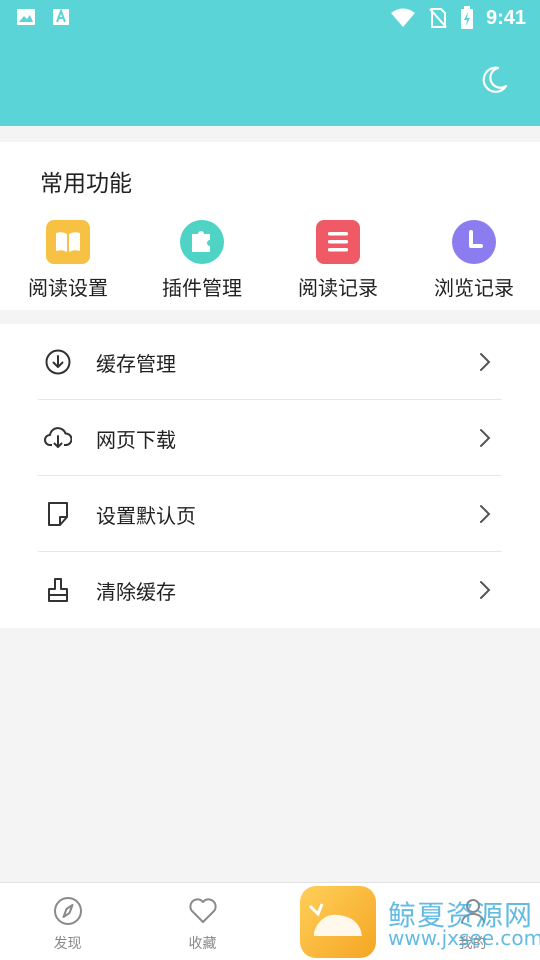 The image size is (540, 960). I want to click on watermark-logo, so click(338, 922).